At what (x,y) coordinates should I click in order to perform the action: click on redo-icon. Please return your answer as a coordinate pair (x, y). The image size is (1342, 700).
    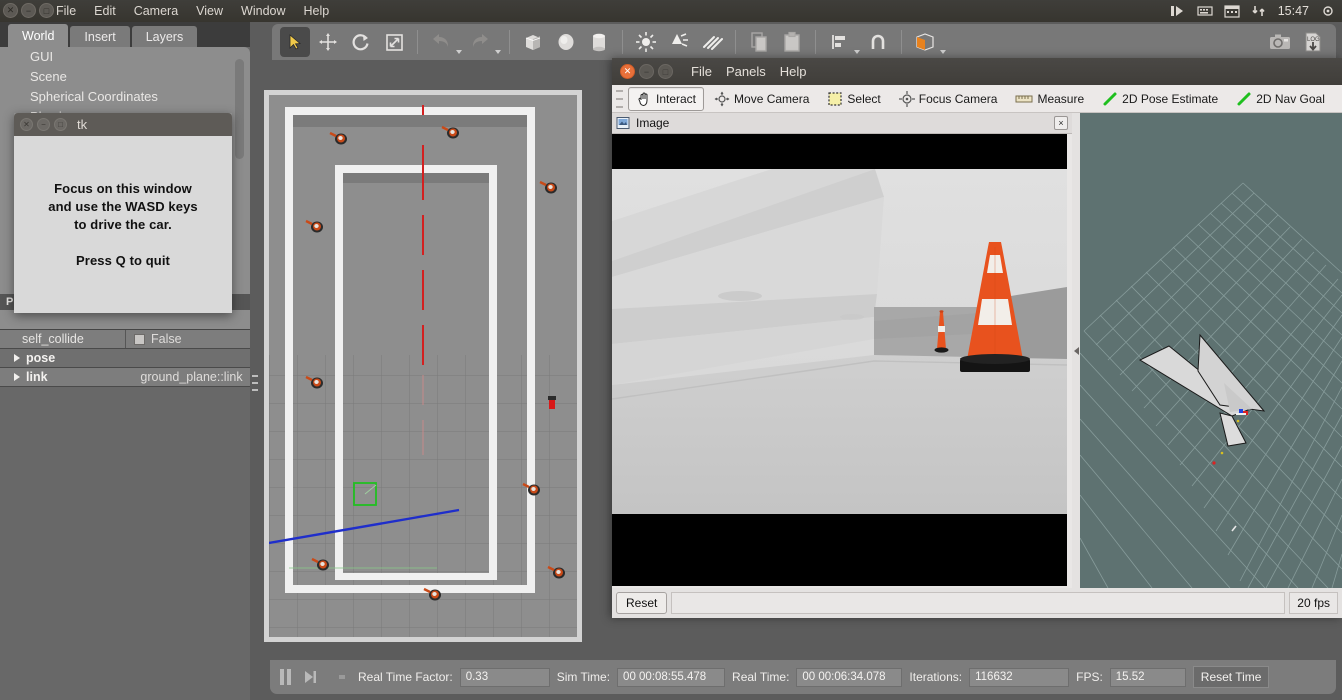
    Looking at the image, I should click on (480, 42).